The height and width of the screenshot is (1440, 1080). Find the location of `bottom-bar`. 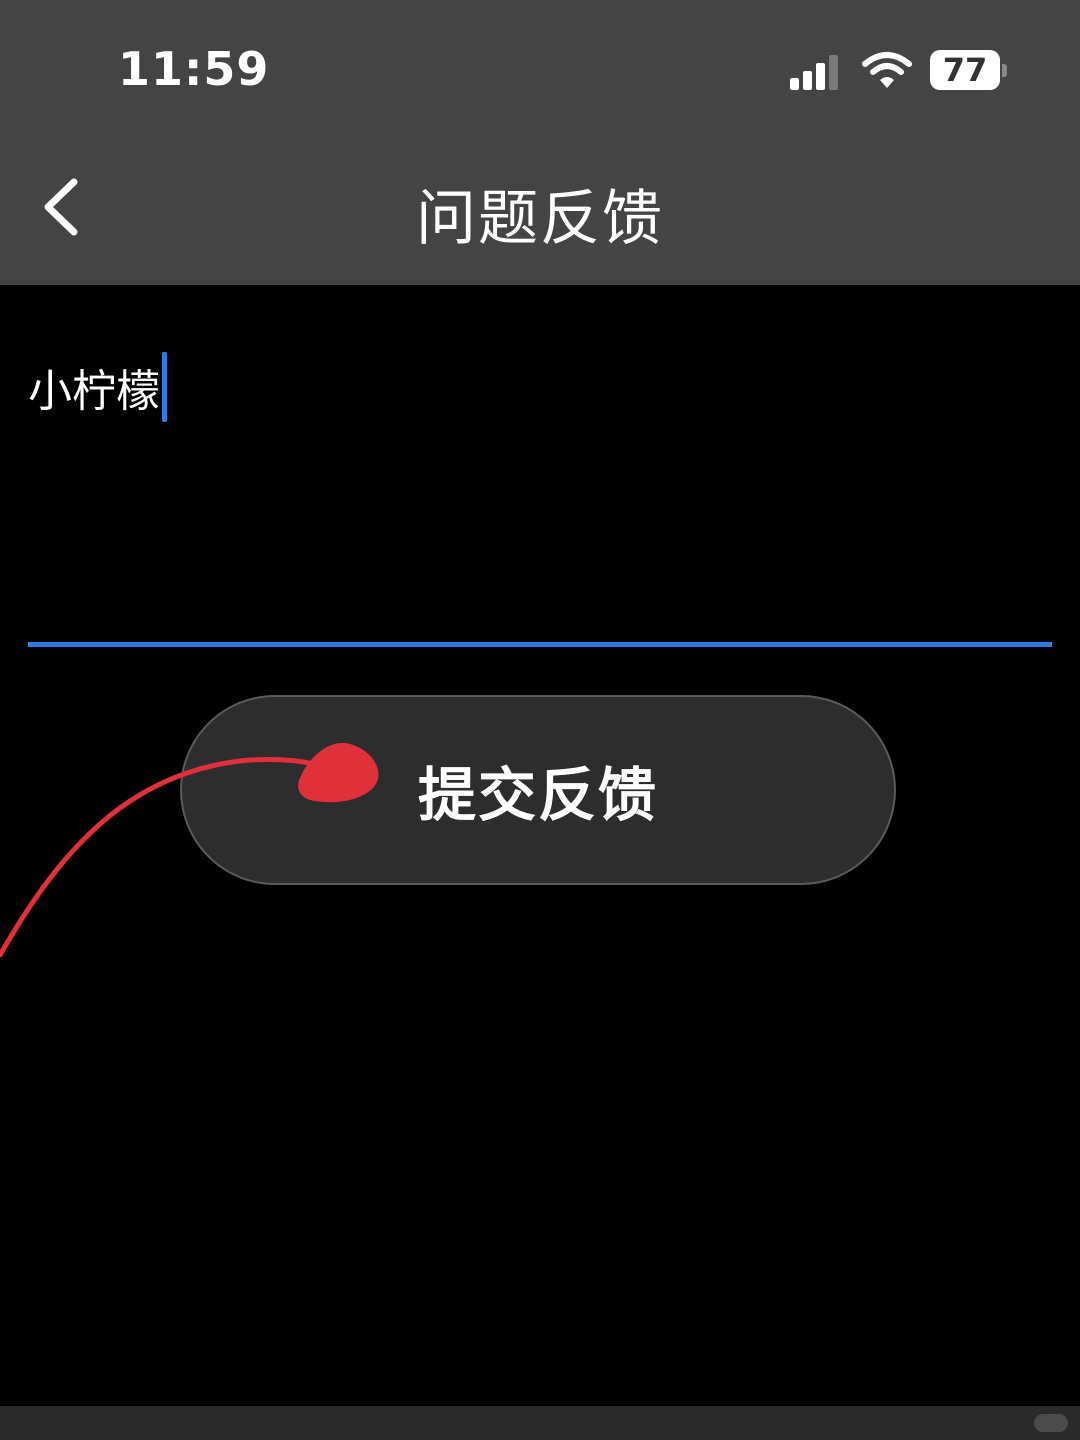

bottom-bar is located at coordinates (540, 1423).